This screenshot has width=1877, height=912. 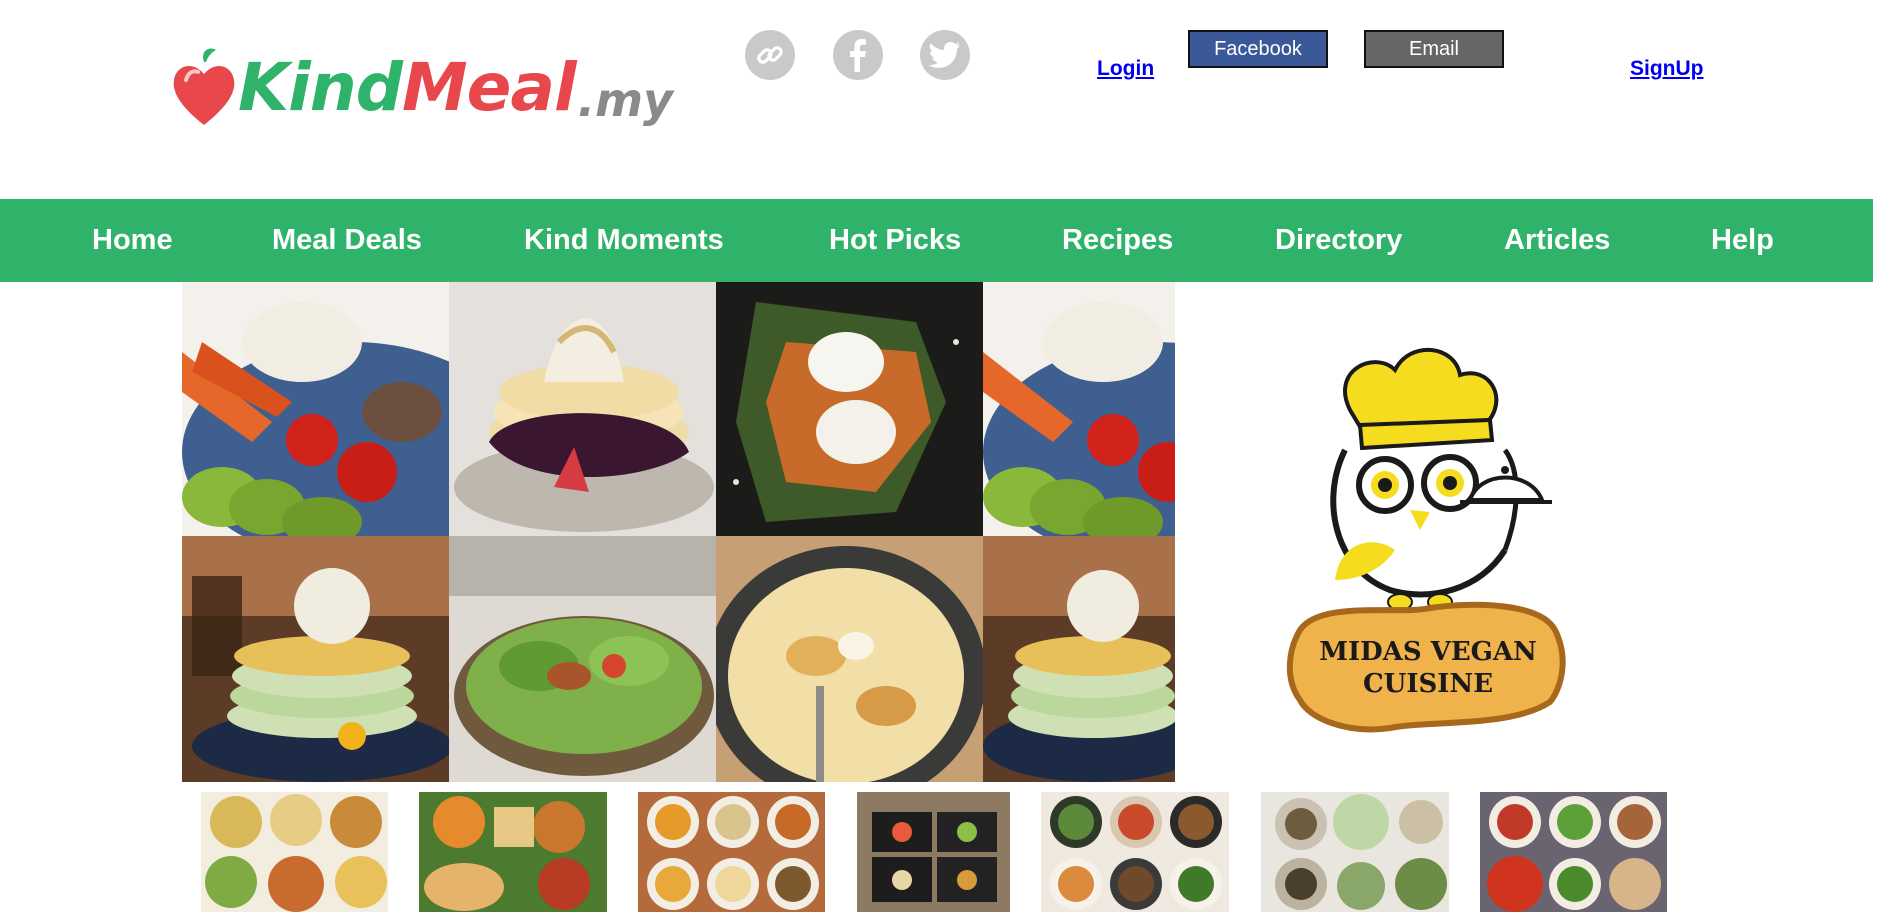 What do you see at coordinates (1434, 49) in the screenshot?
I see `email-login-button: Email` at bounding box center [1434, 49].